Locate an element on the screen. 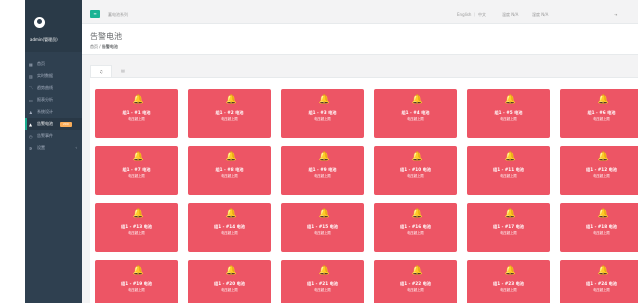 The width and height of the screenshot is (638, 303). battery-alarm-card: 🔔 组1 - #10 电池 电压超上限 is located at coordinates (415, 170).